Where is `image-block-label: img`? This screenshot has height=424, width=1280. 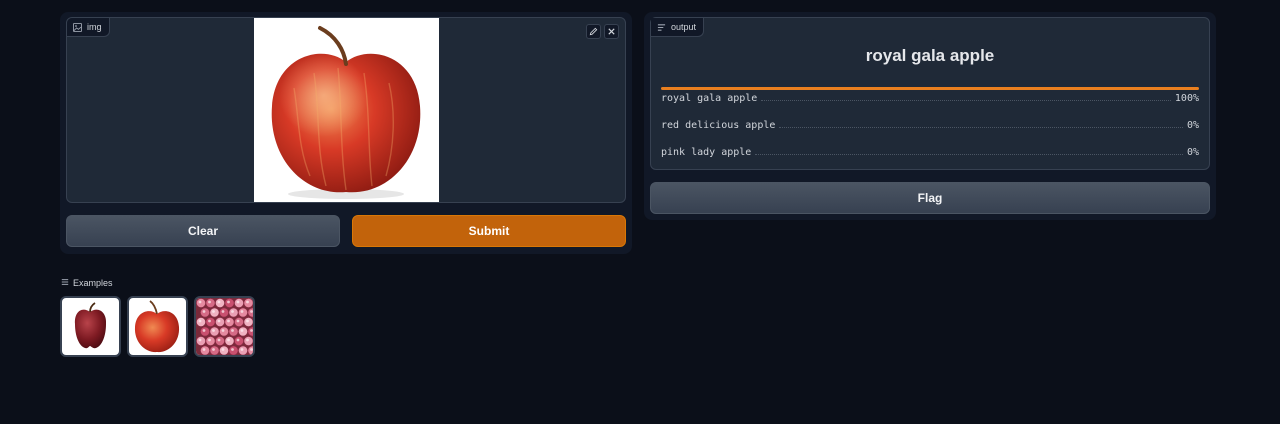
image-block-label: img is located at coordinates (88, 27).